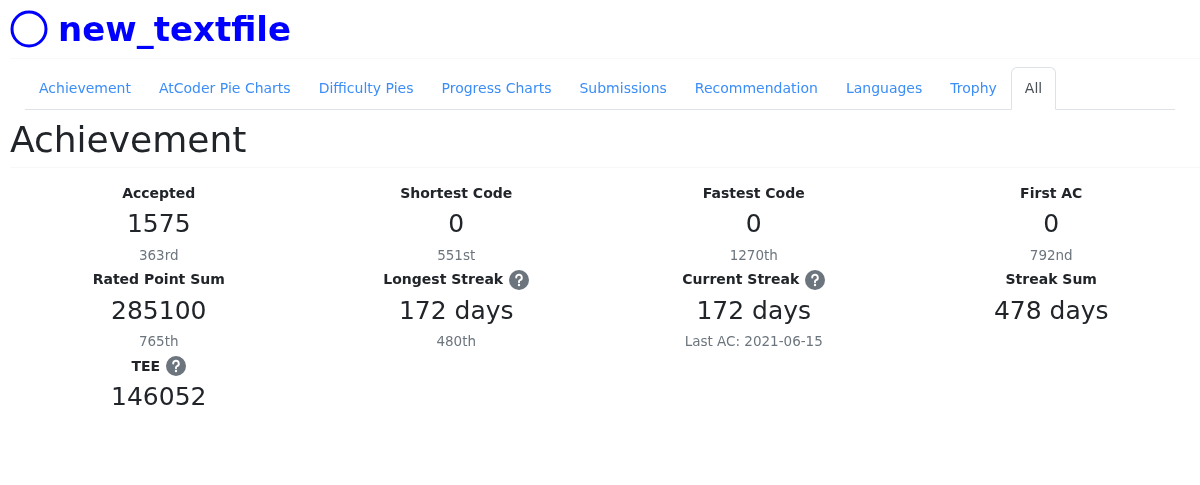  What do you see at coordinates (741, 280) in the screenshot?
I see `stat-label: Current Streak` at bounding box center [741, 280].